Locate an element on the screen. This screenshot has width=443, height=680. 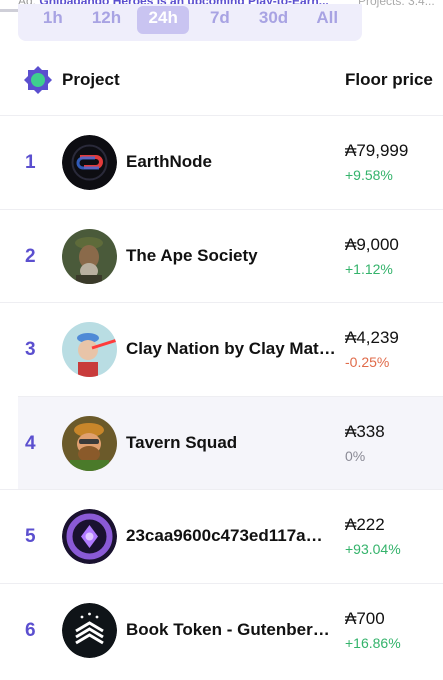
floor-price: ₳9,000 is located at coordinates (372, 244).